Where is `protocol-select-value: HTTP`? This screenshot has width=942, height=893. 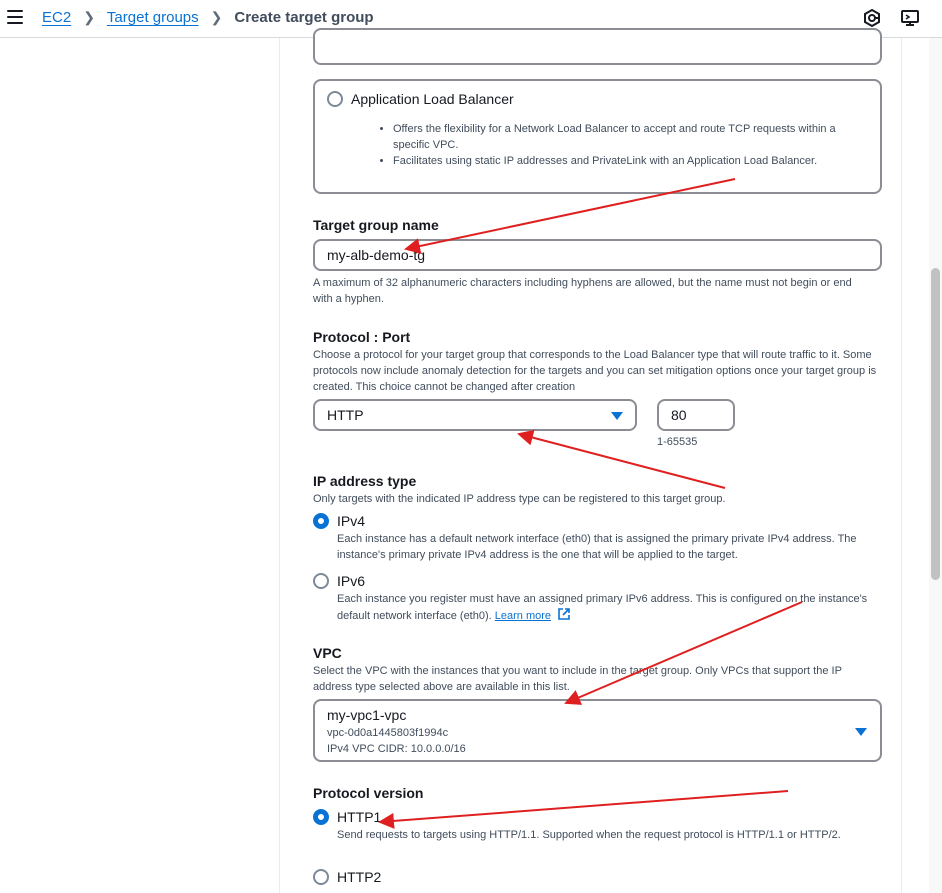 protocol-select-value: HTTP is located at coordinates (345, 415).